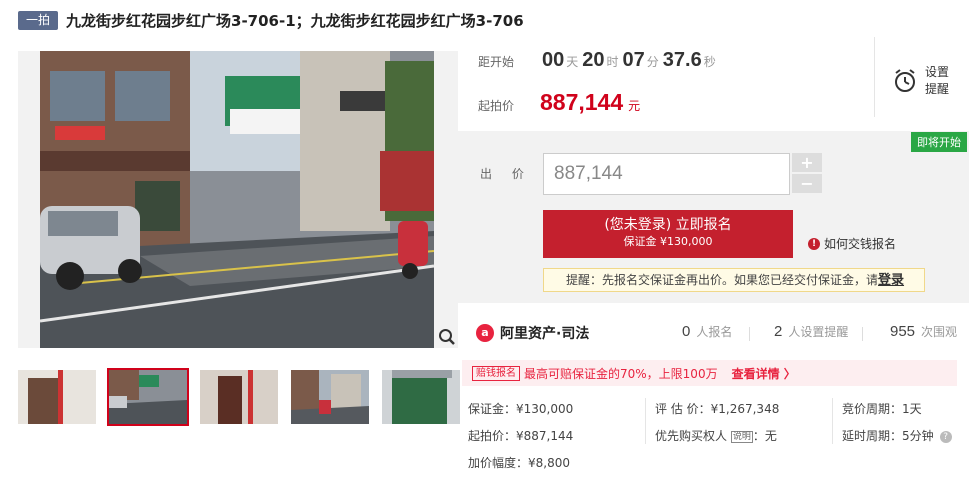 The image size is (969, 491). What do you see at coordinates (764, 373) in the screenshot?
I see `promo-details-link: 查看详情 〉` at bounding box center [764, 373].